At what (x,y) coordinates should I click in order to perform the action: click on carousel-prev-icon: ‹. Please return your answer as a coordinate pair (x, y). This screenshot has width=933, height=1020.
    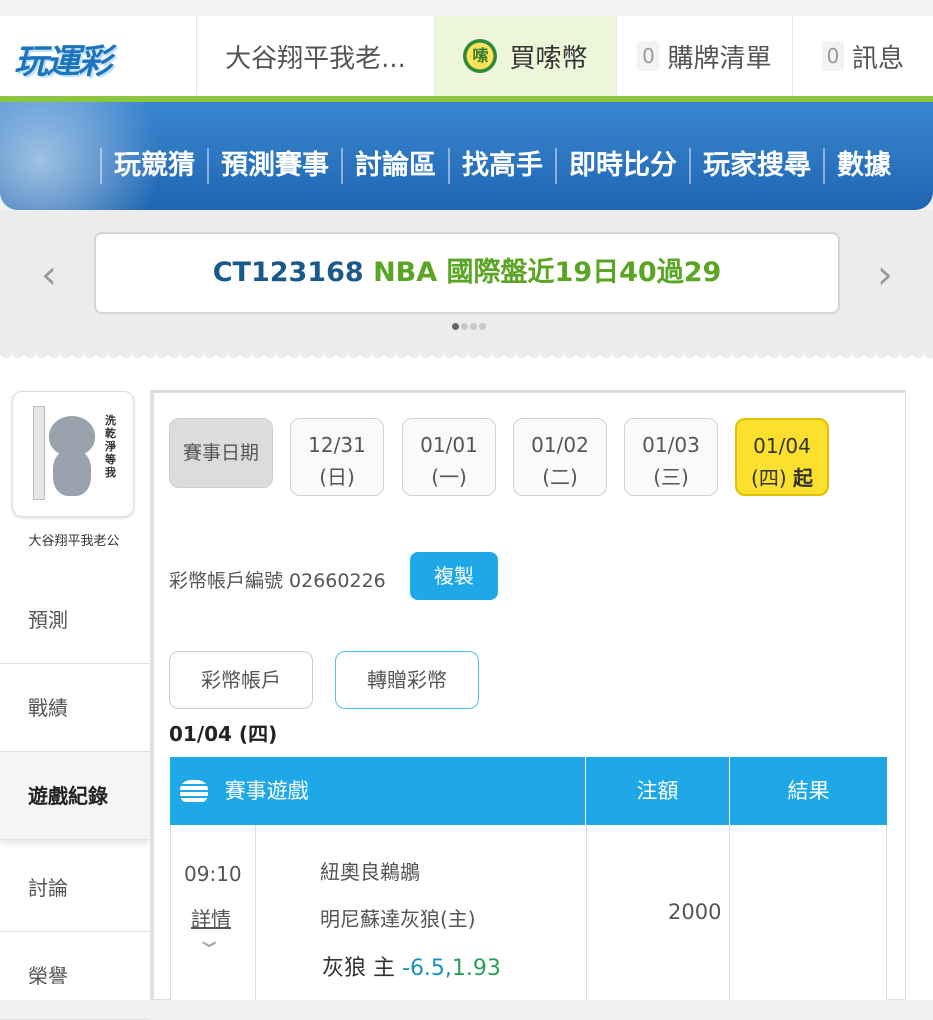
    Looking at the image, I should click on (49, 275).